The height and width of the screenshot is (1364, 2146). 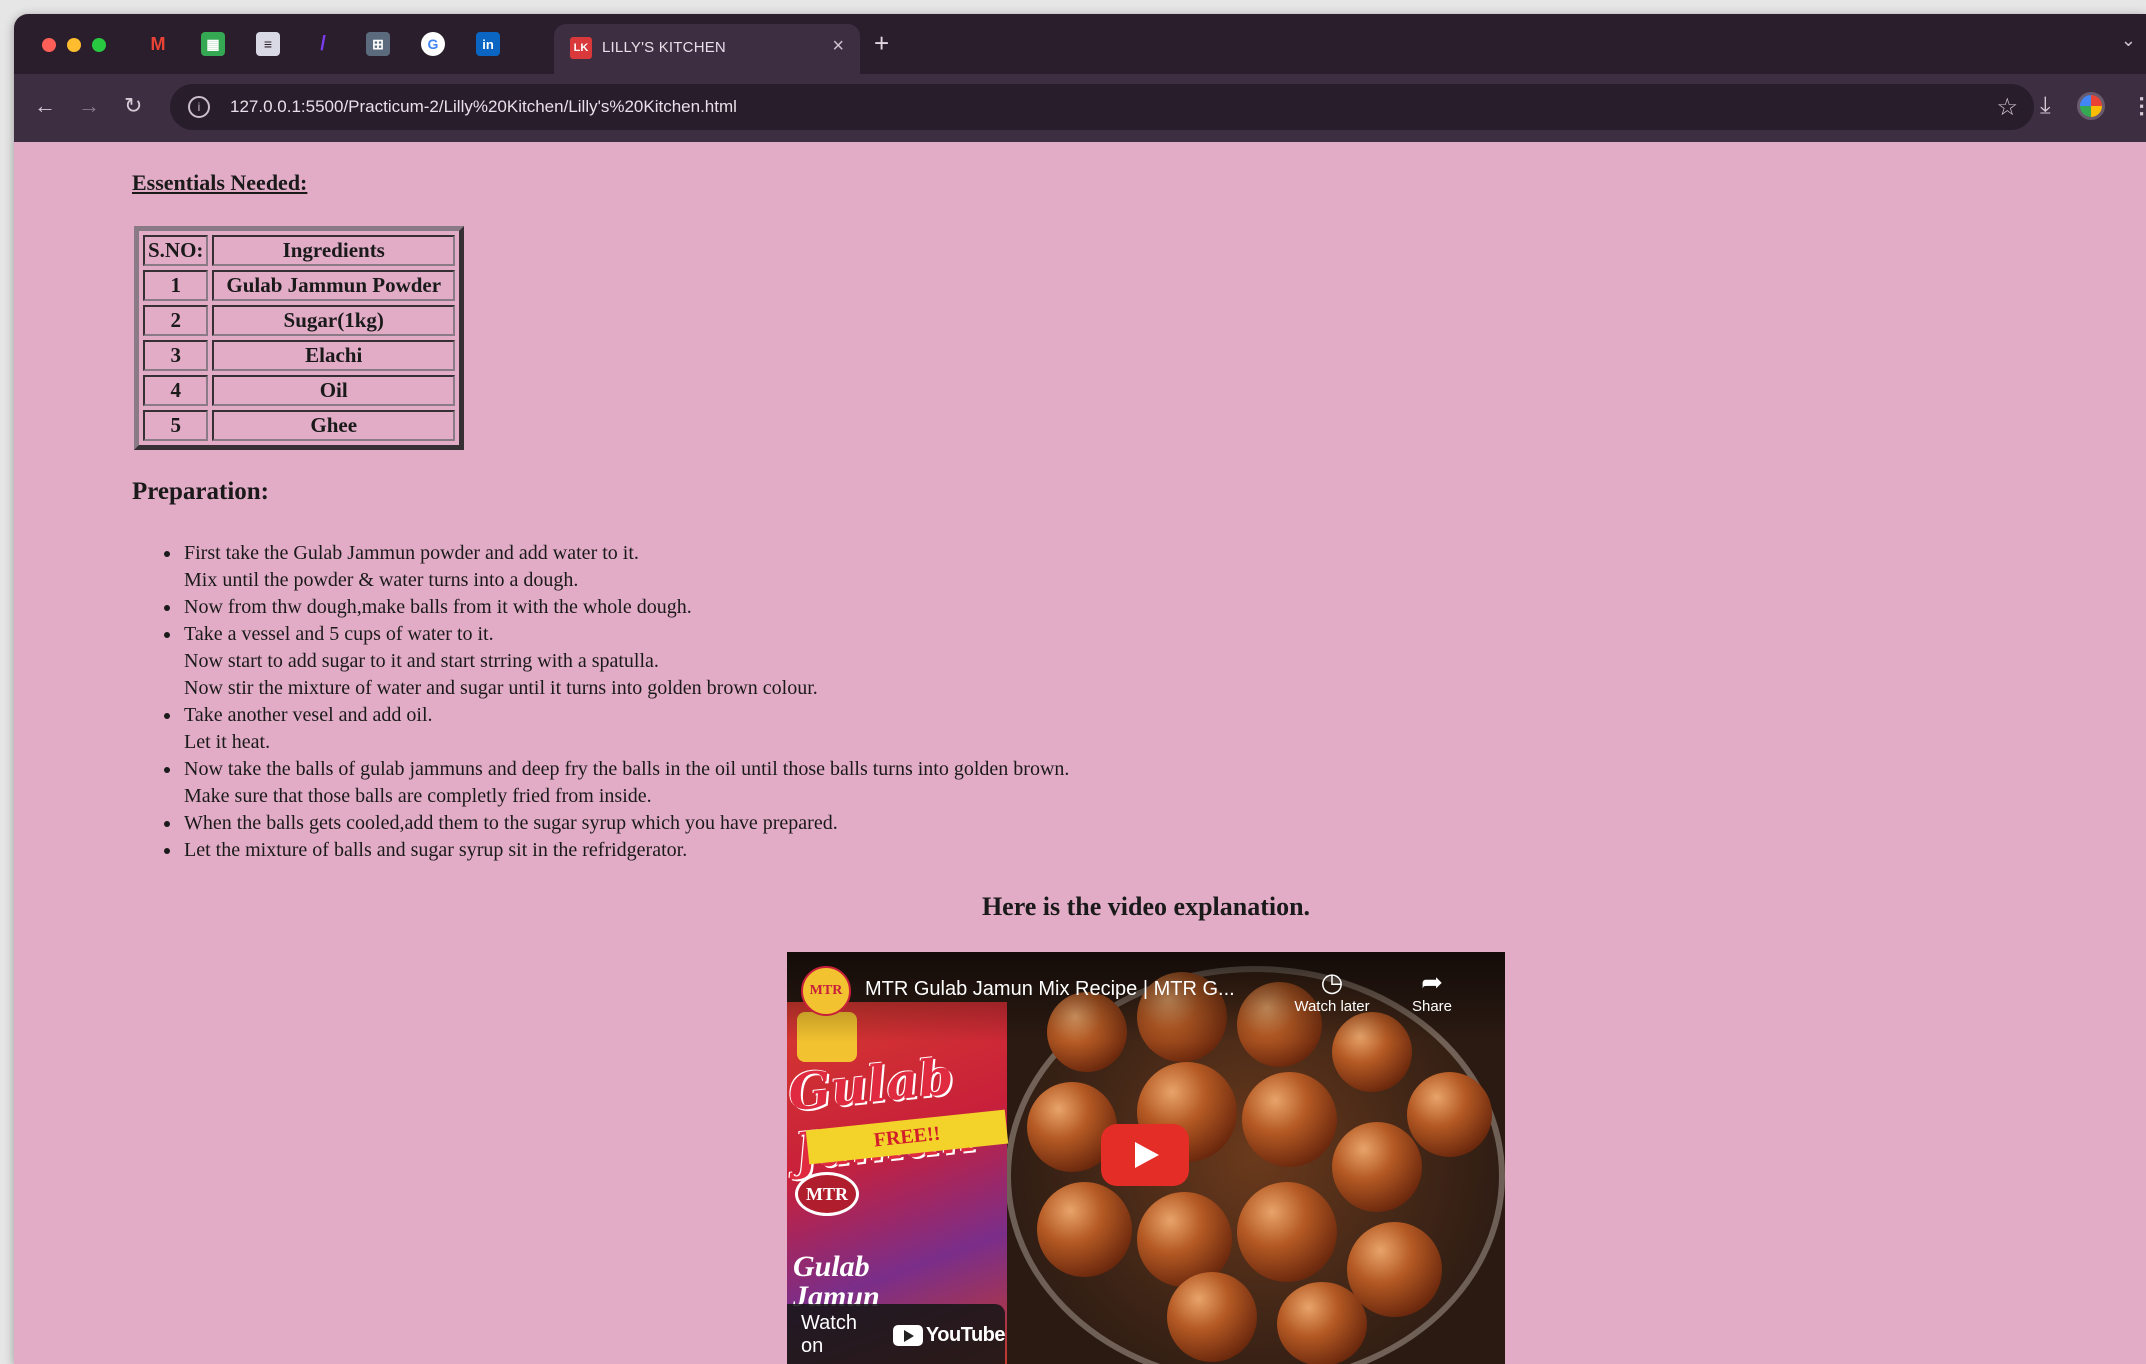 I want to click on play-button, so click(x=1145, y=1155).